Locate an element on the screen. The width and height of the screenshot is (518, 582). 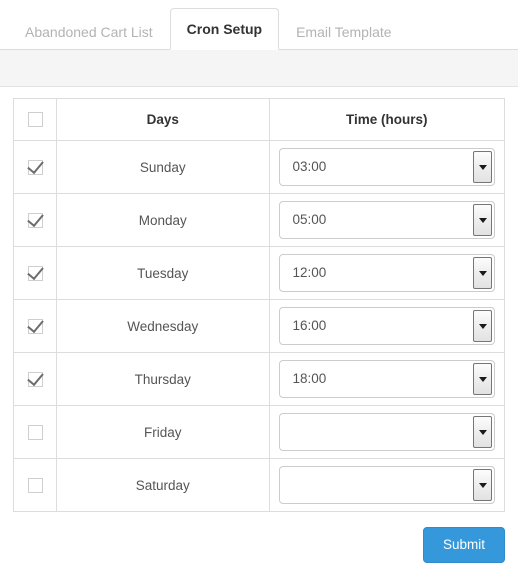
time-select-cell-tuesday: 12:00 is located at coordinates (386, 273).